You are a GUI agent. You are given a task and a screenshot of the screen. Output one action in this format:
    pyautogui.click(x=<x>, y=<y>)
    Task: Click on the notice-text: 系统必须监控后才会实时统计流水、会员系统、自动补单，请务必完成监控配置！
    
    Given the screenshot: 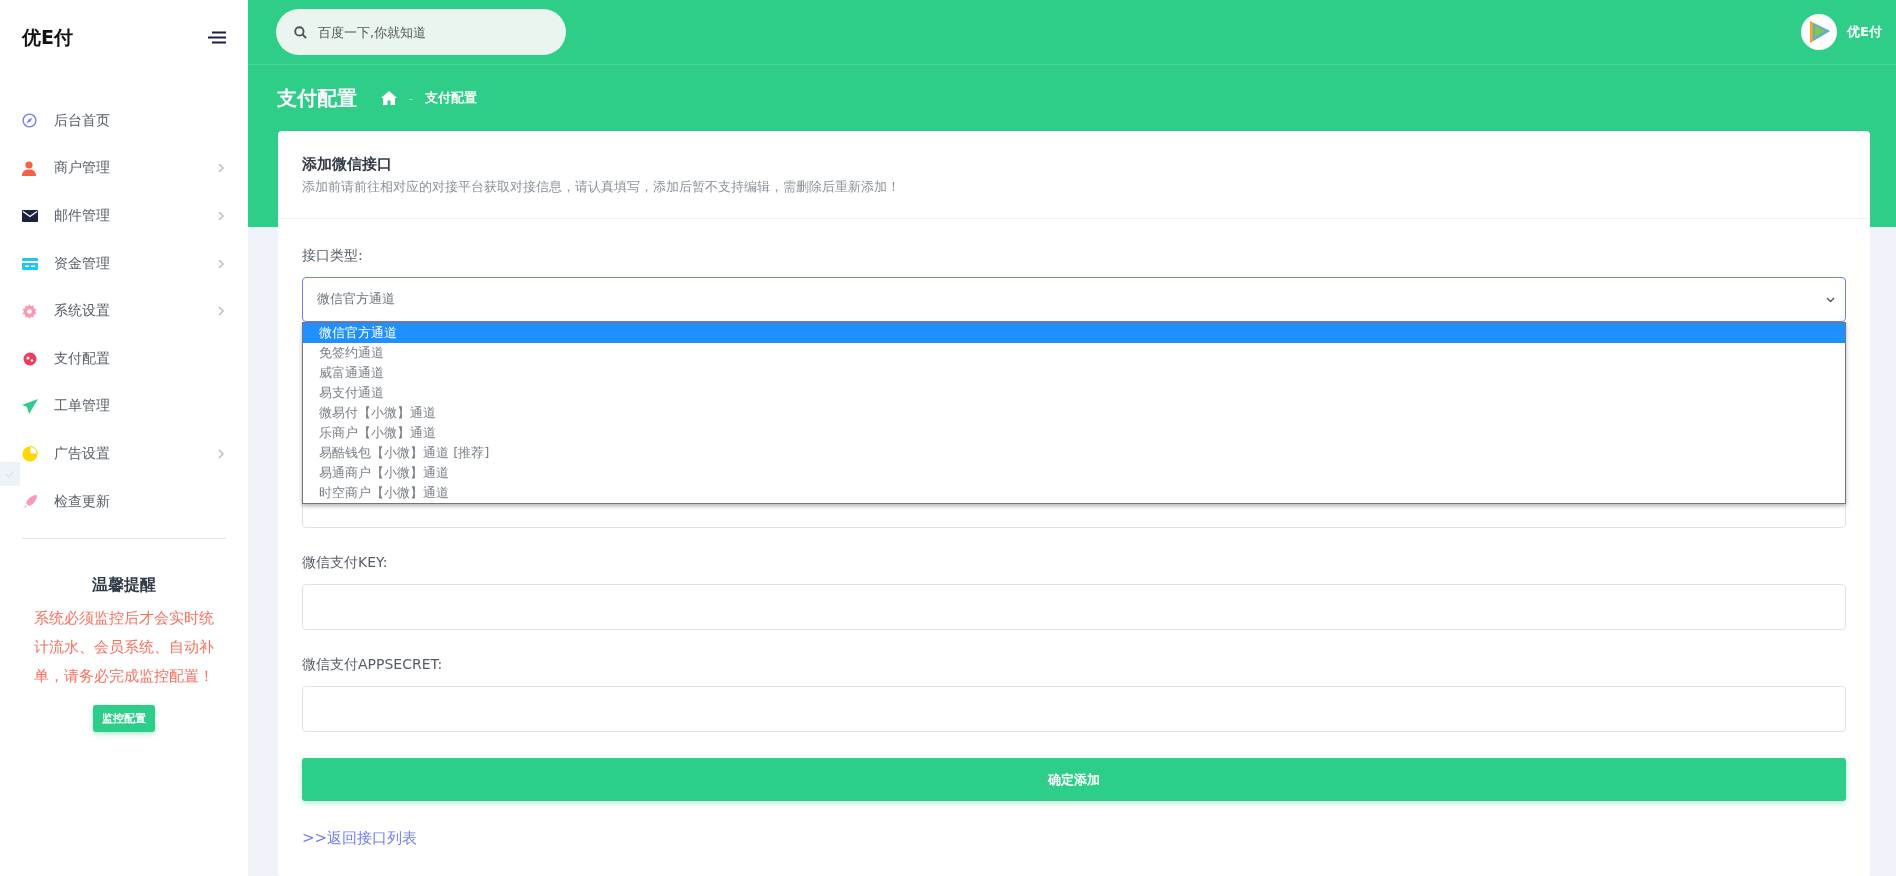 What is the action you would take?
    pyautogui.click(x=124, y=648)
    